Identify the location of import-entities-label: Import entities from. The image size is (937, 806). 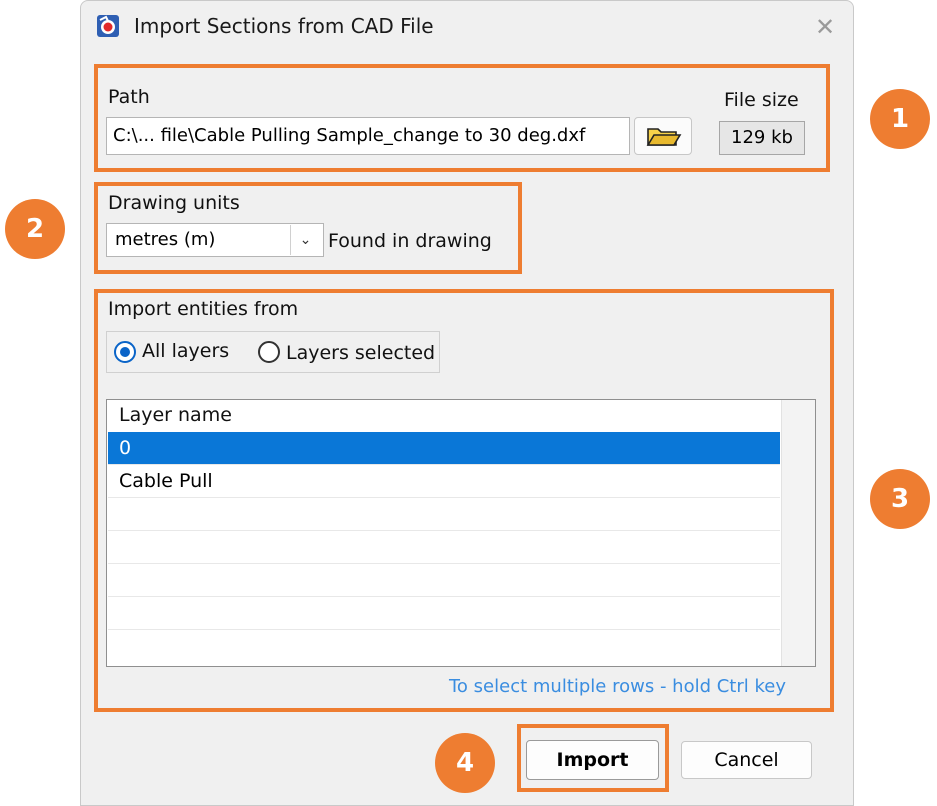
(203, 309).